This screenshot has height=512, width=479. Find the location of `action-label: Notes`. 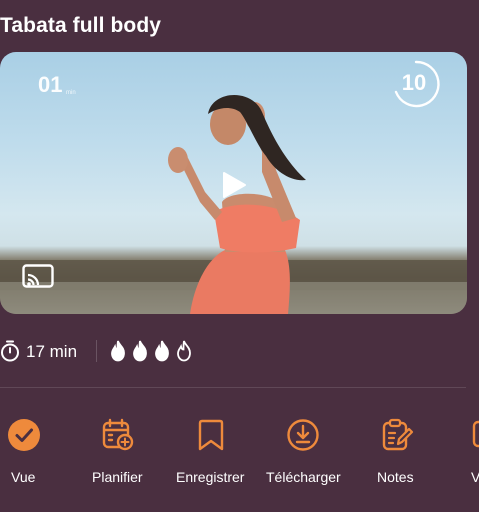

action-label: Notes is located at coordinates (395, 477).